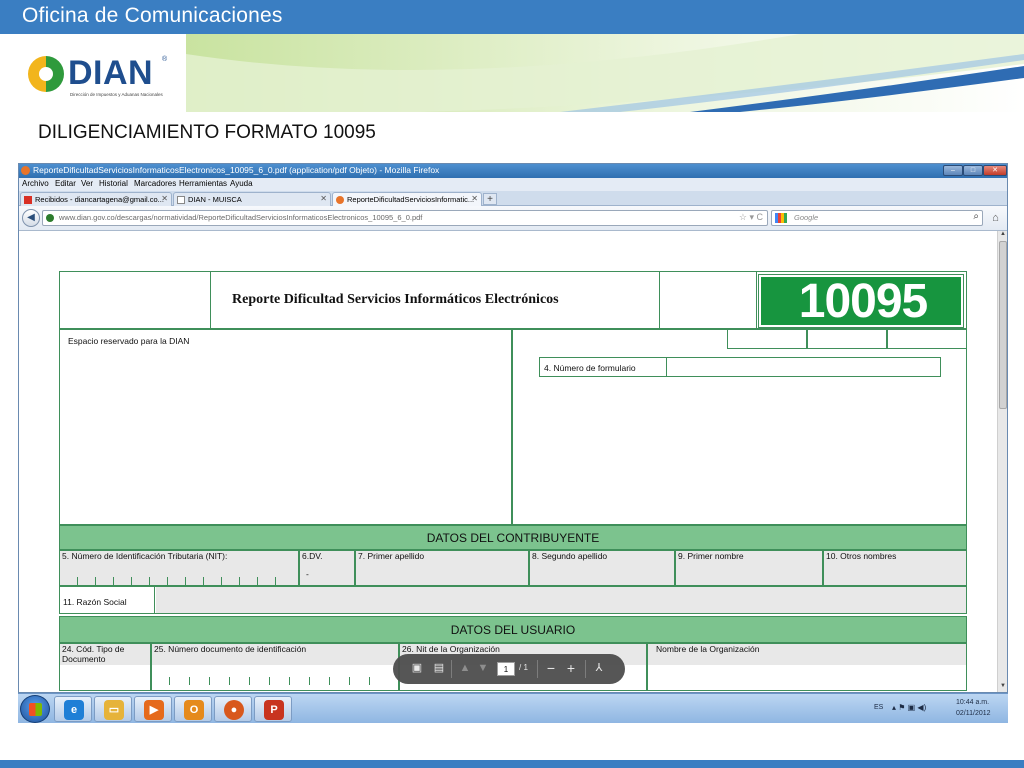 This screenshot has width=1024, height=768. Describe the element at coordinates (909, 707) in the screenshot. I see `tray-icons: ▴ ⚑ ▣ ◀)` at that location.